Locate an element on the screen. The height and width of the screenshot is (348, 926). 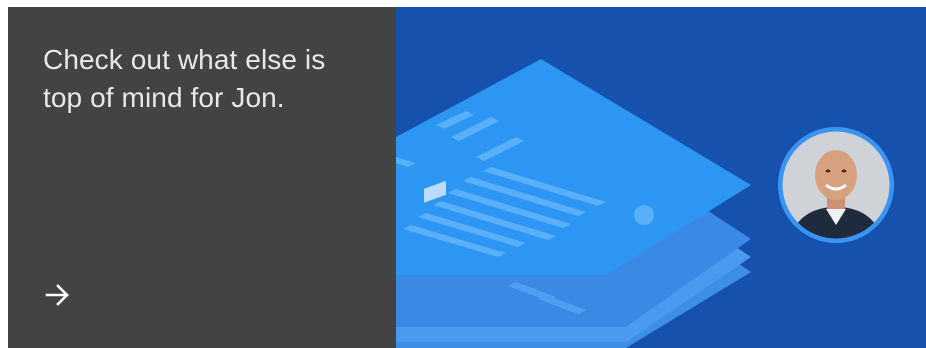
arrow-right-icon is located at coordinates (58, 295).